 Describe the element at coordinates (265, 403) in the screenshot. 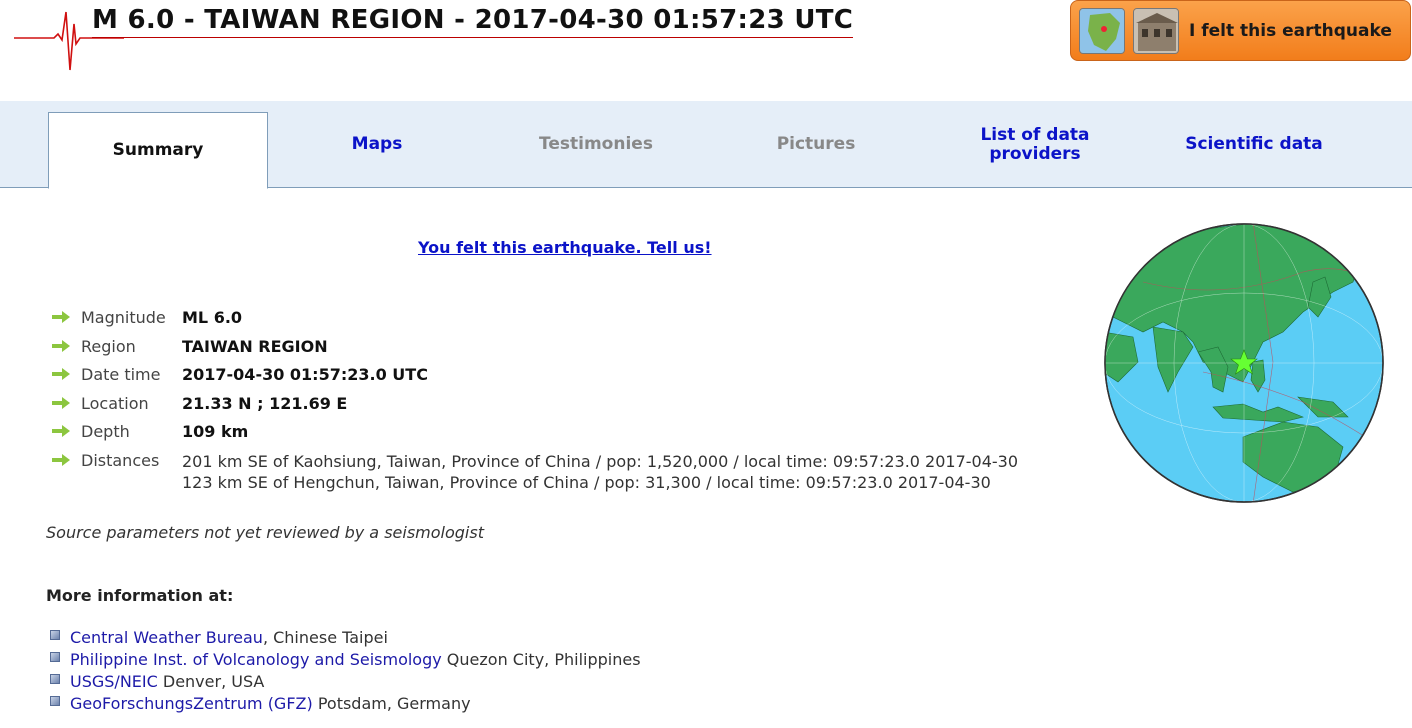

I see `location-value: 21.33 N ; 121.69 E` at that location.